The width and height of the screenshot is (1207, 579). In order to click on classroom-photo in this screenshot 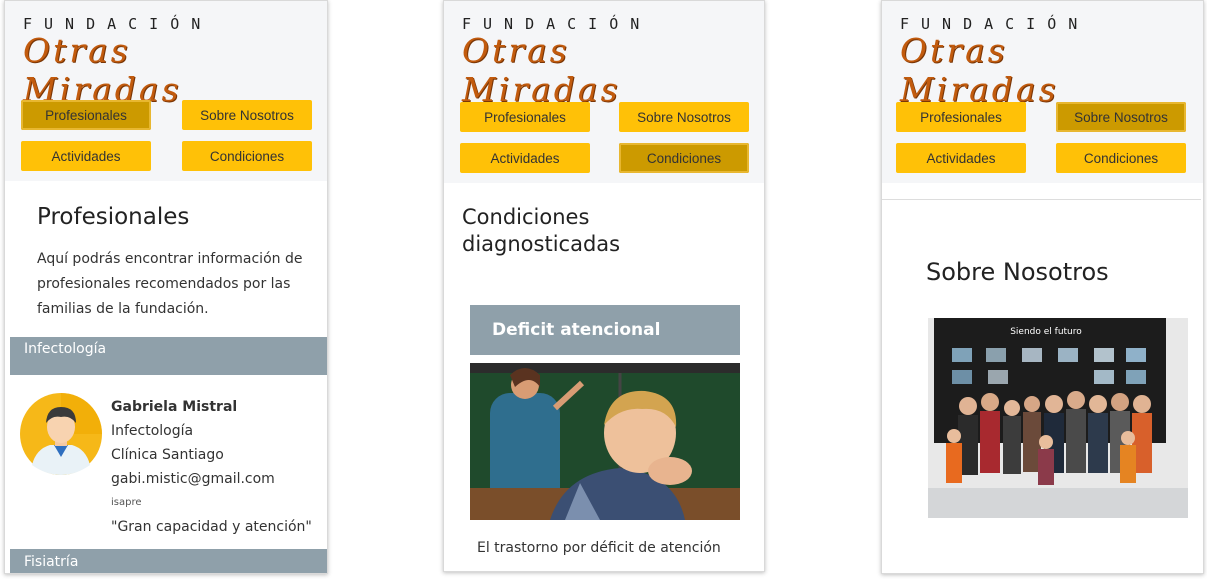, I will do `click(605, 441)`.